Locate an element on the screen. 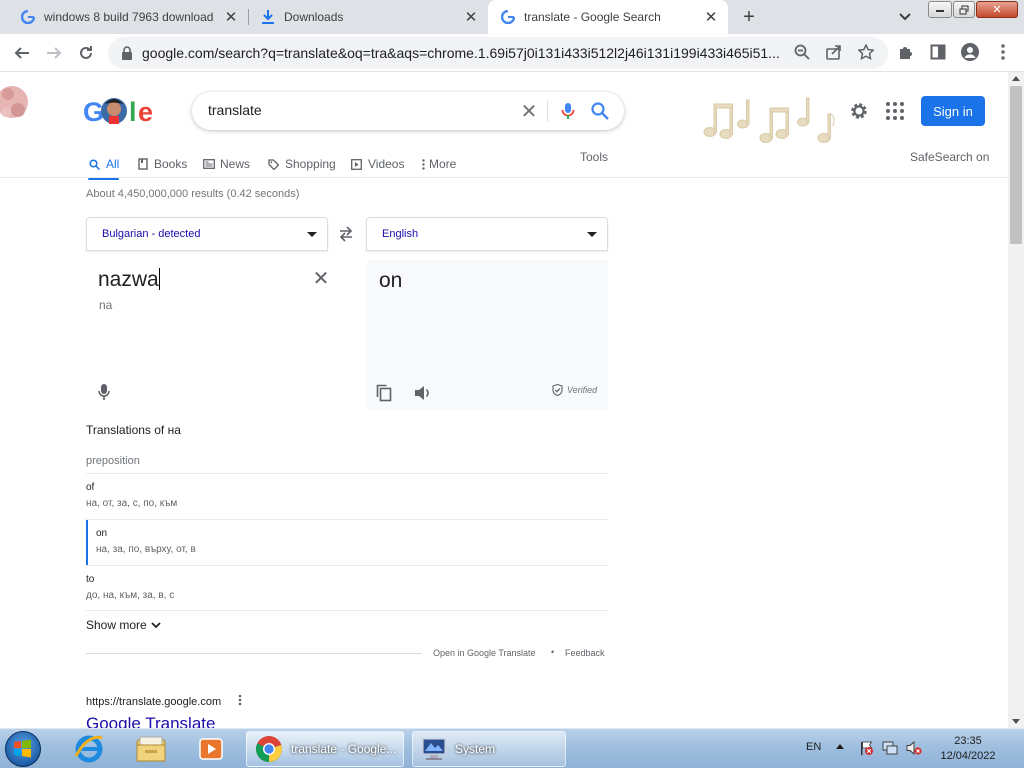 This screenshot has width=1024, height=768. tab-books: Books is located at coordinates (161, 164).